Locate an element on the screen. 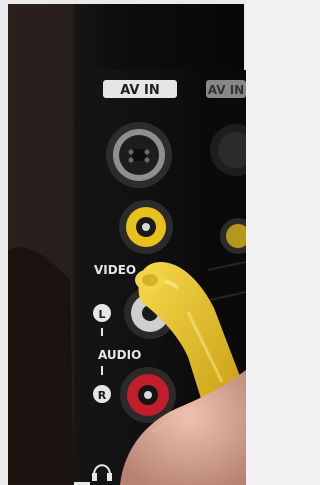  right-channel-badge: R is located at coordinates (102, 394).